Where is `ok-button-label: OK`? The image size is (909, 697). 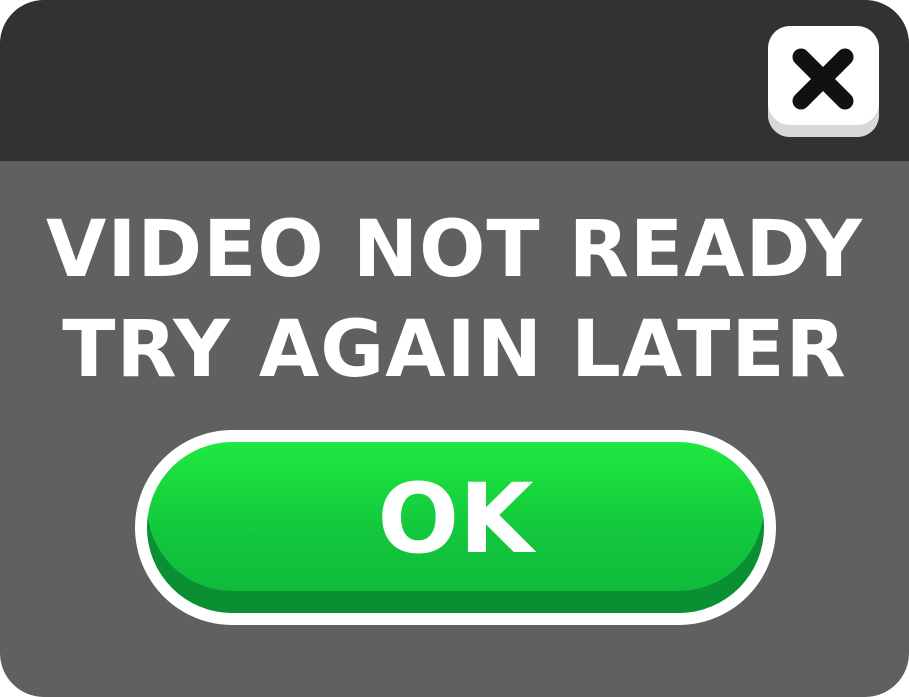
ok-button-label: OK is located at coordinates (455, 519).